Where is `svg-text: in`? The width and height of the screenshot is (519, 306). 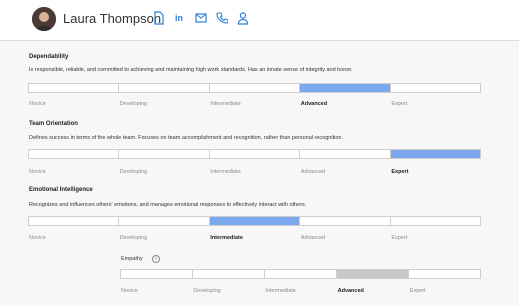 svg-text: in is located at coordinates (179, 18).